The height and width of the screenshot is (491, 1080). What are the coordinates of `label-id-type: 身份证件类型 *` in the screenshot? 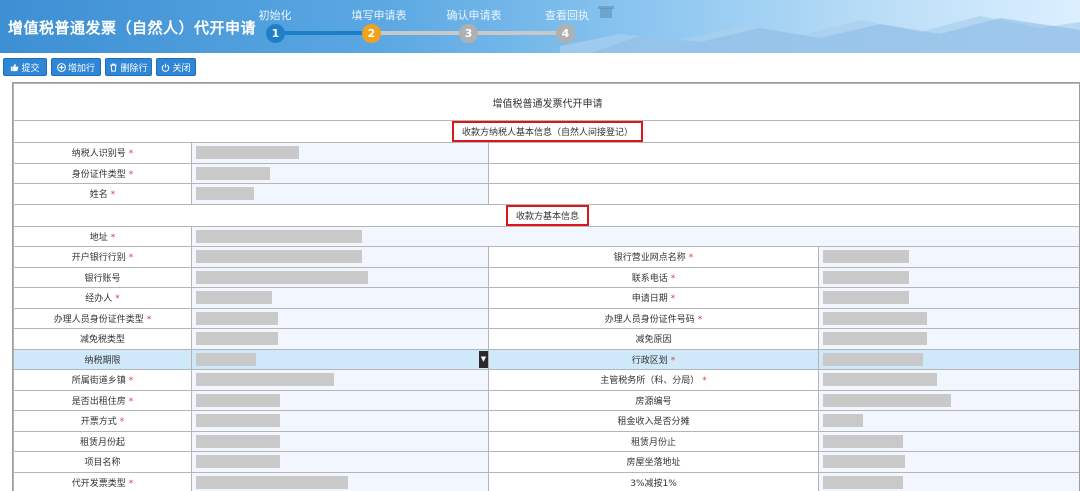 It's located at (102, 173).